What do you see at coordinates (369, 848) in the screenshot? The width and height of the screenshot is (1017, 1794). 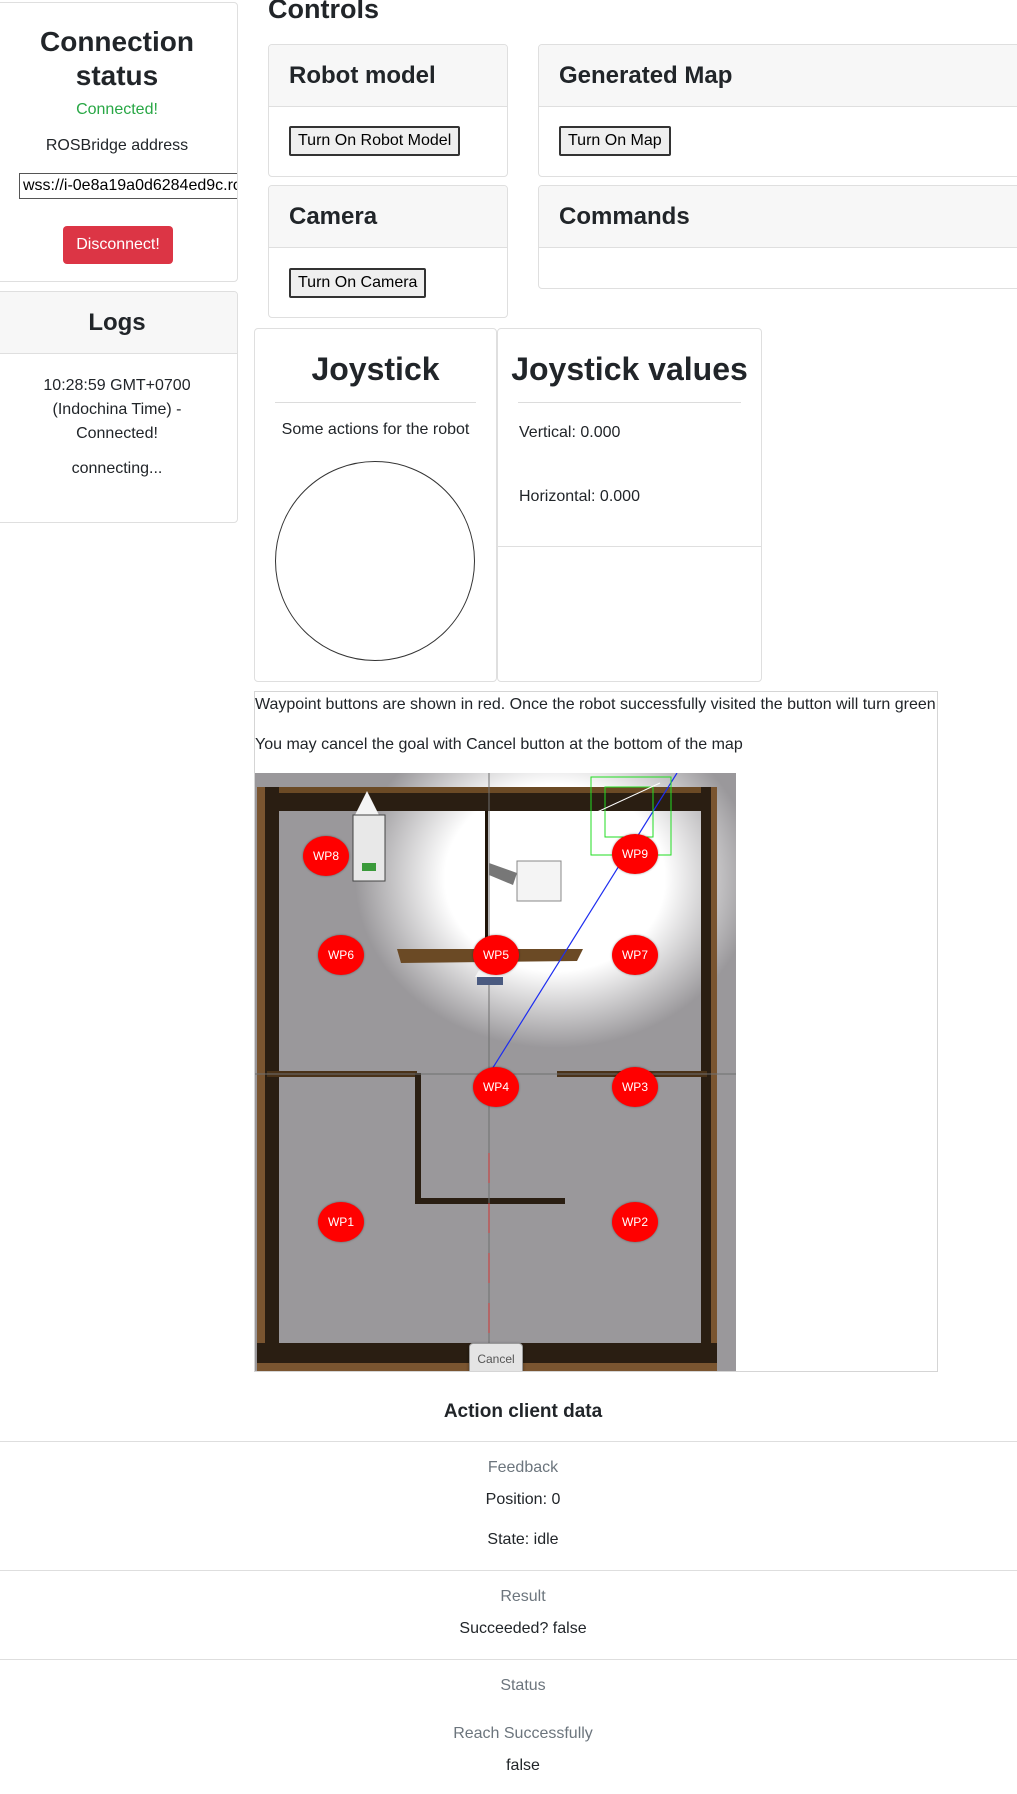 I see `robot-cart` at bounding box center [369, 848].